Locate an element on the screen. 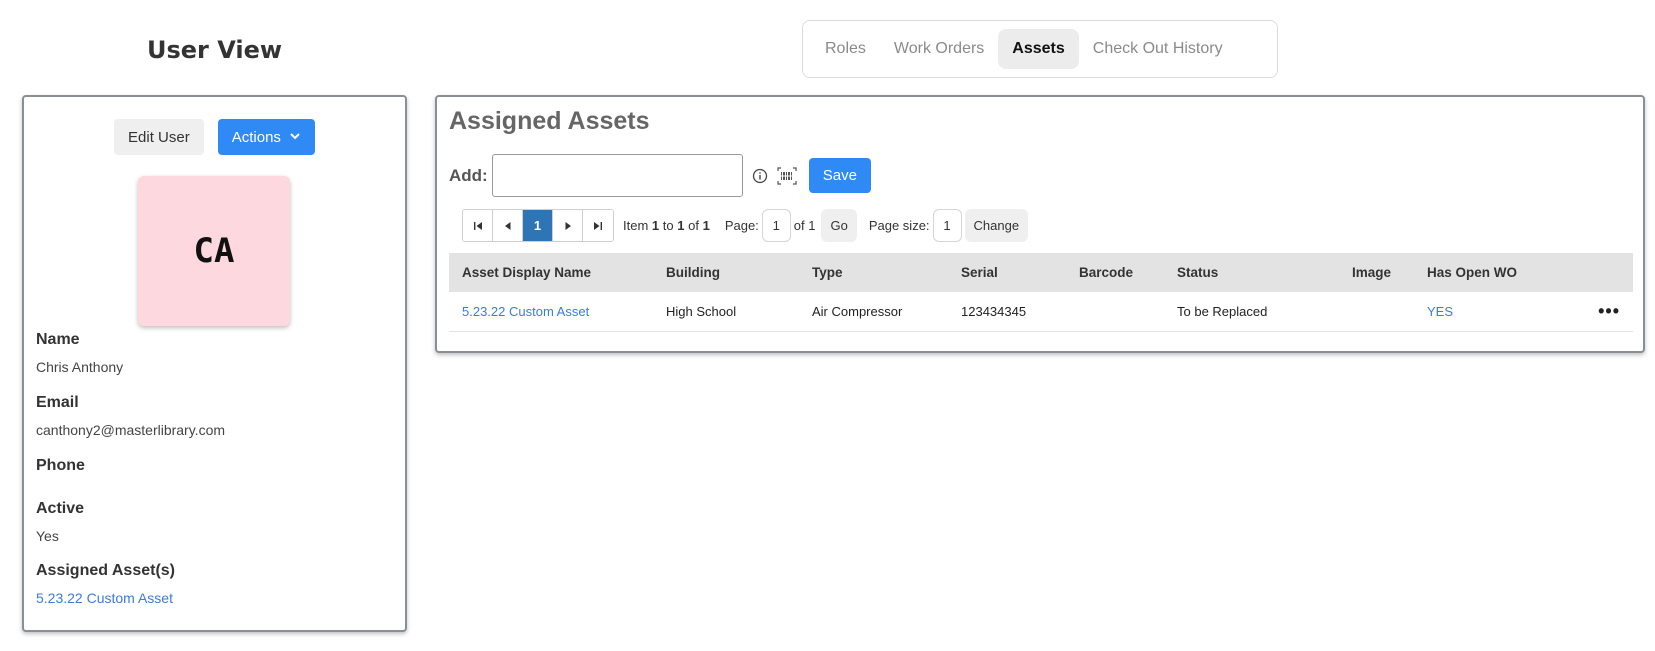  phone-label: Phone is located at coordinates (60, 465).